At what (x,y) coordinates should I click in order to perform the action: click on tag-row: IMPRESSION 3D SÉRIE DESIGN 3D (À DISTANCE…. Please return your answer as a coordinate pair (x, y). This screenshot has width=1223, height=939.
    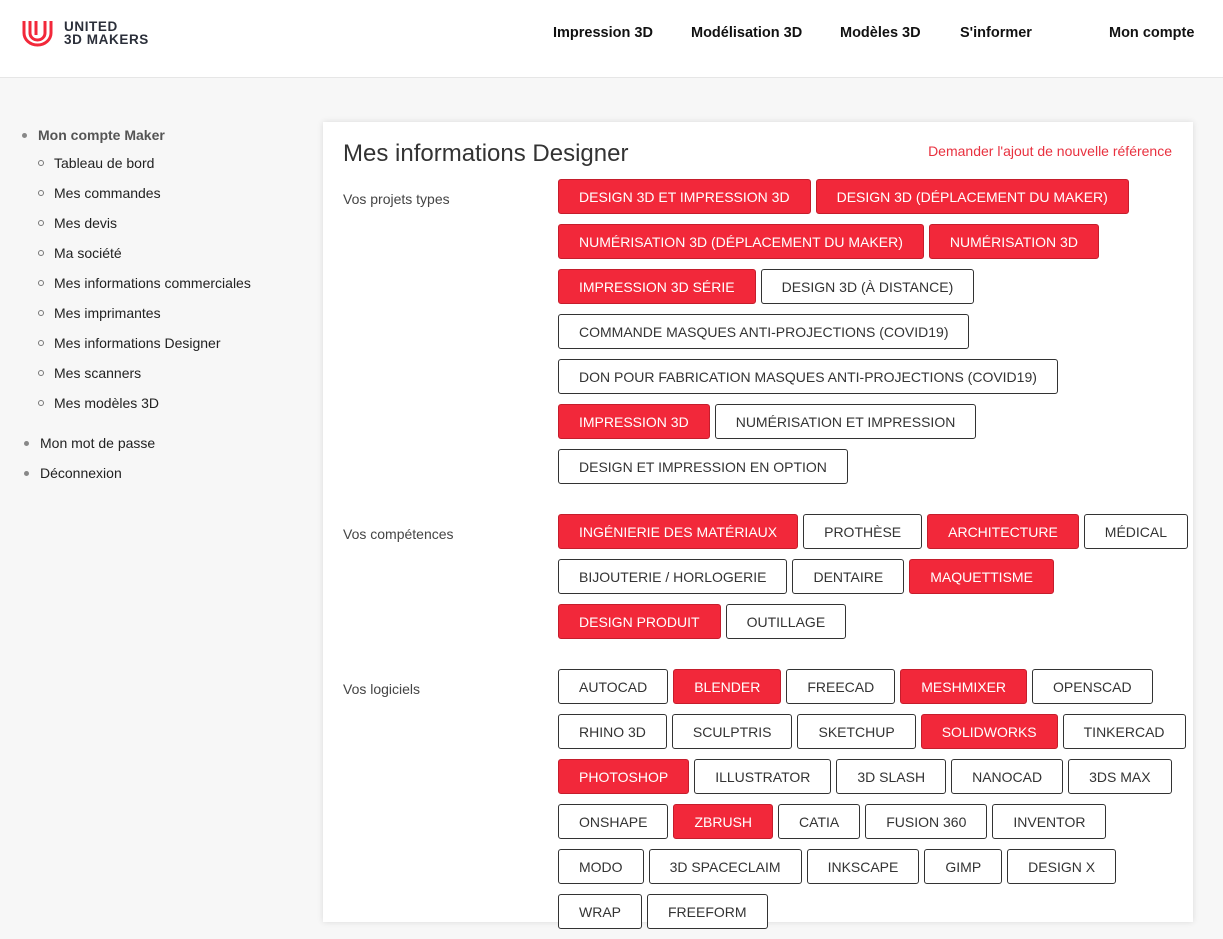
    Looking at the image, I should click on (868, 286).